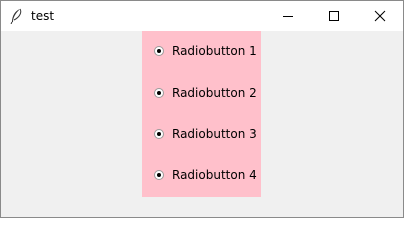  I want to click on radio-label: Radiobutton 2, so click(214, 93).